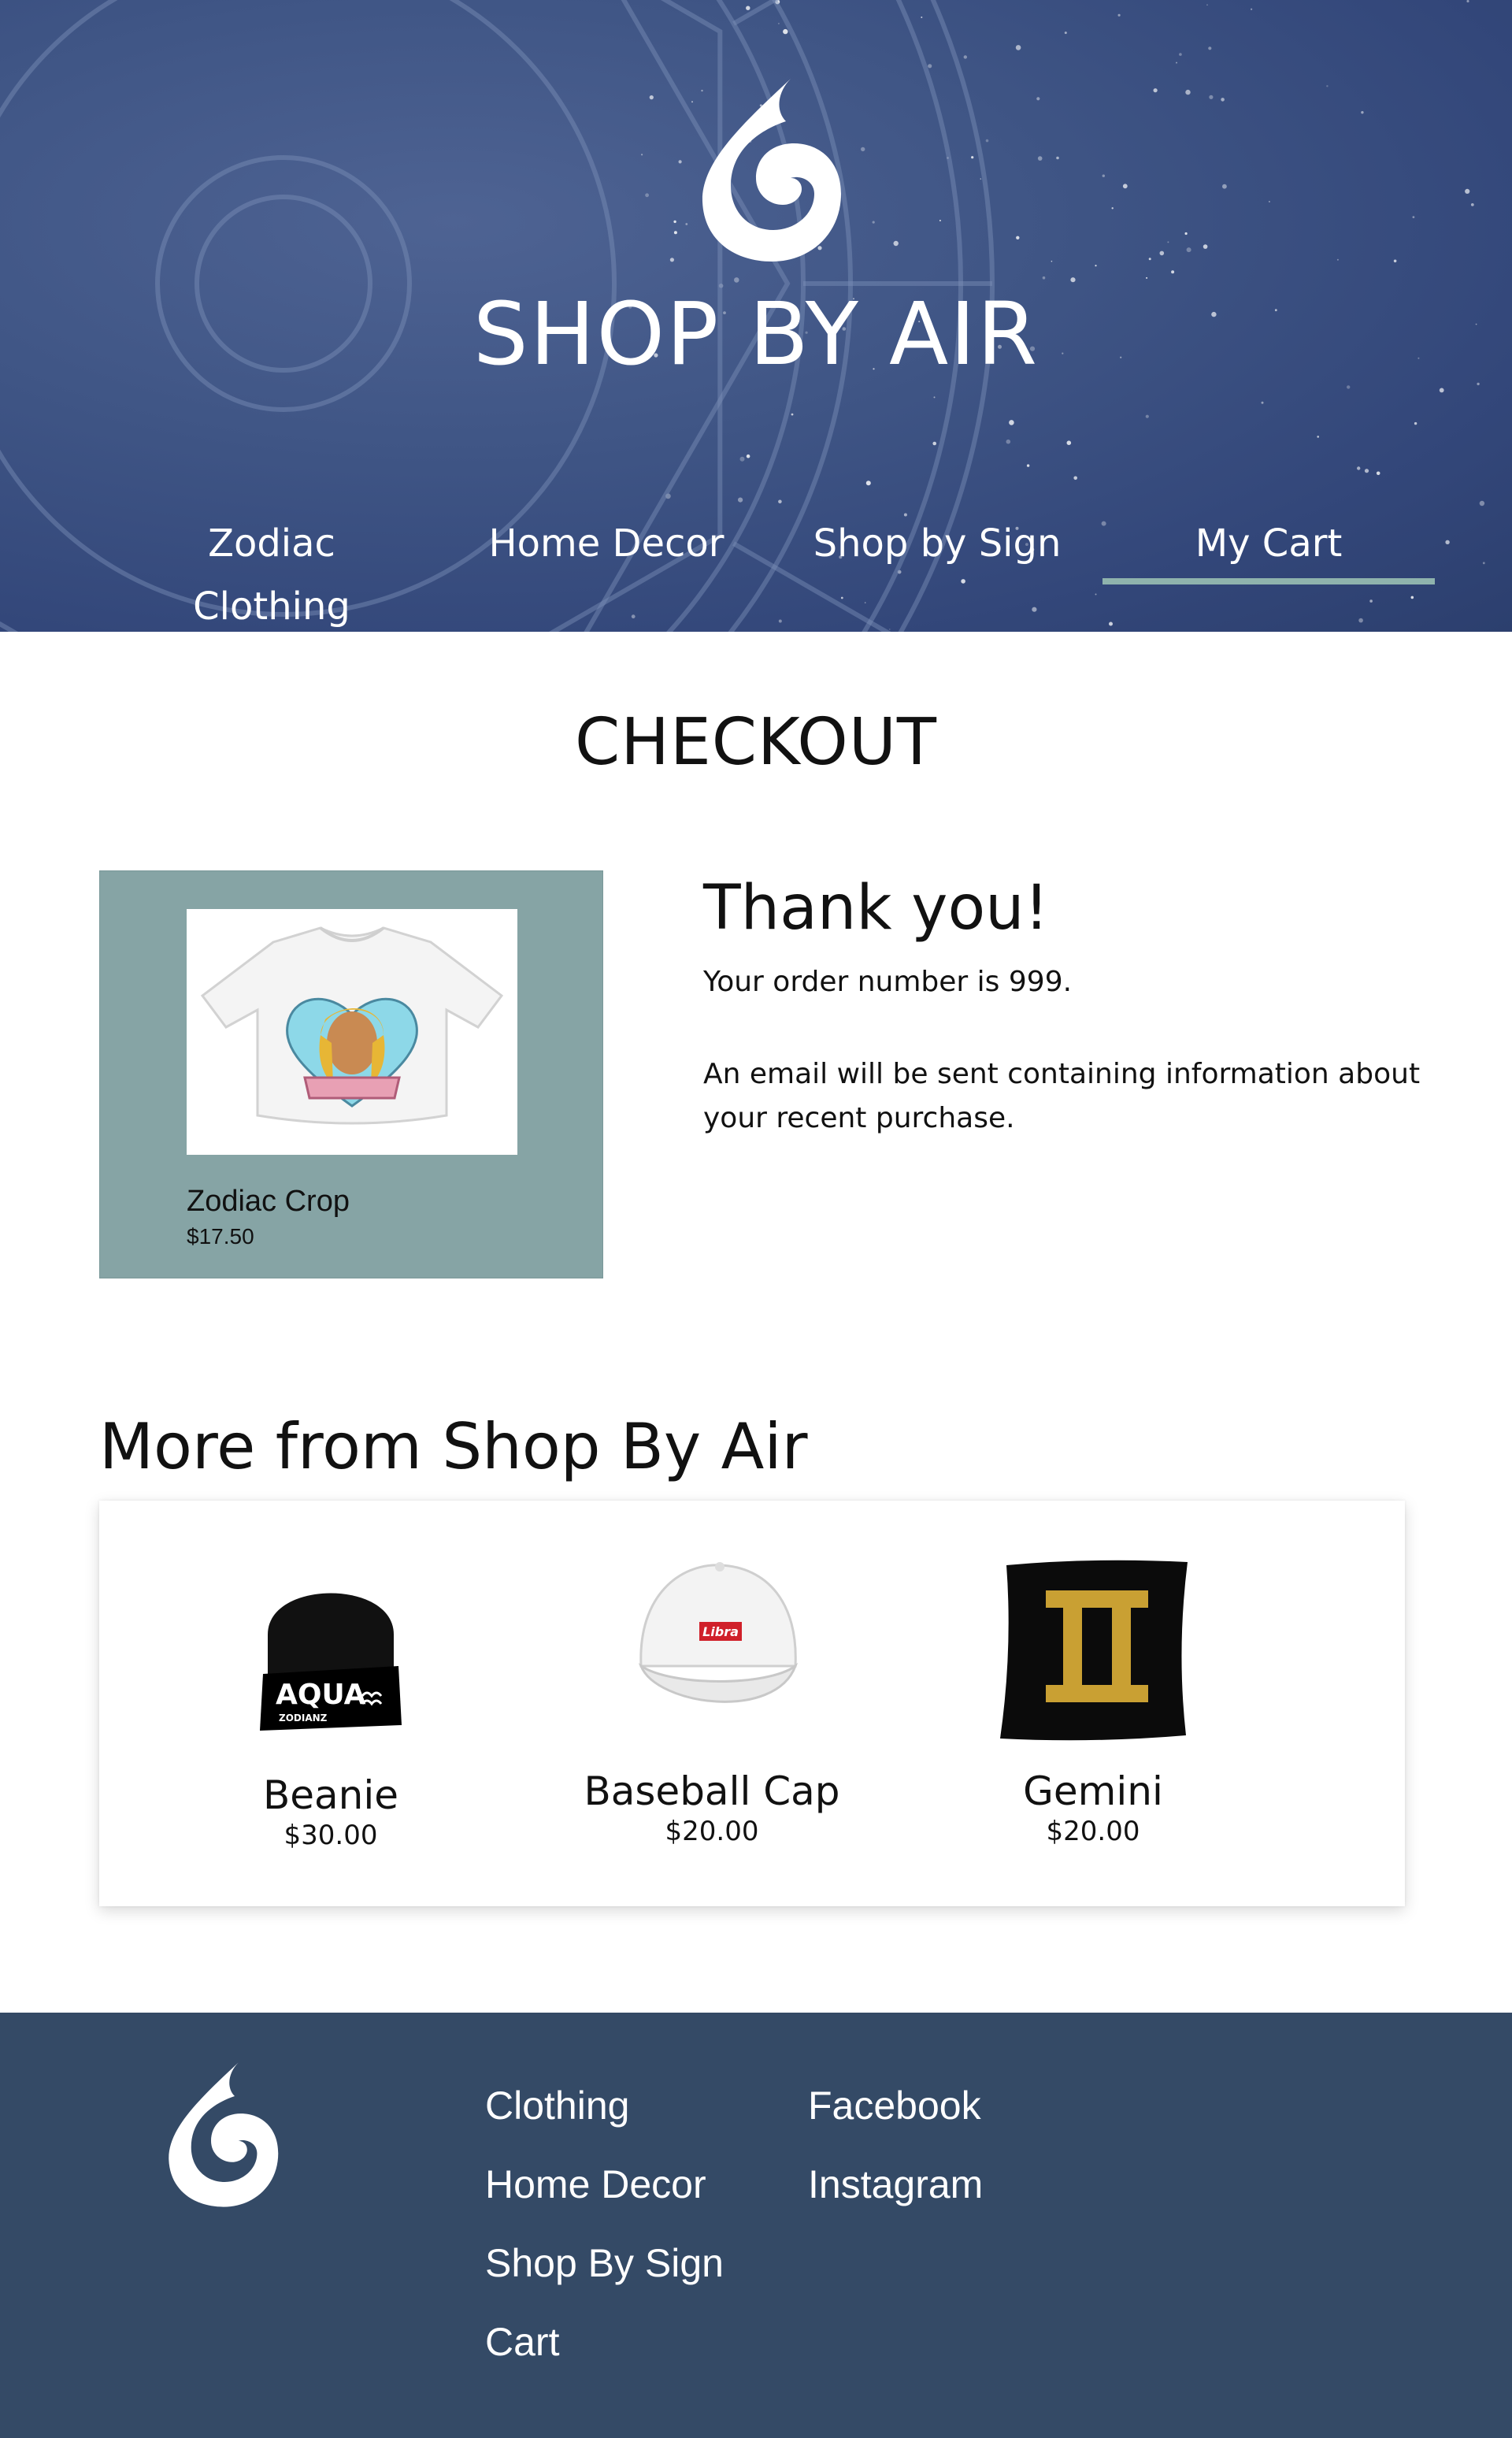 The height and width of the screenshot is (2438, 1512). What do you see at coordinates (895, 2160) in the screenshot?
I see `footer-social-links: Facebook Instagram` at bounding box center [895, 2160].